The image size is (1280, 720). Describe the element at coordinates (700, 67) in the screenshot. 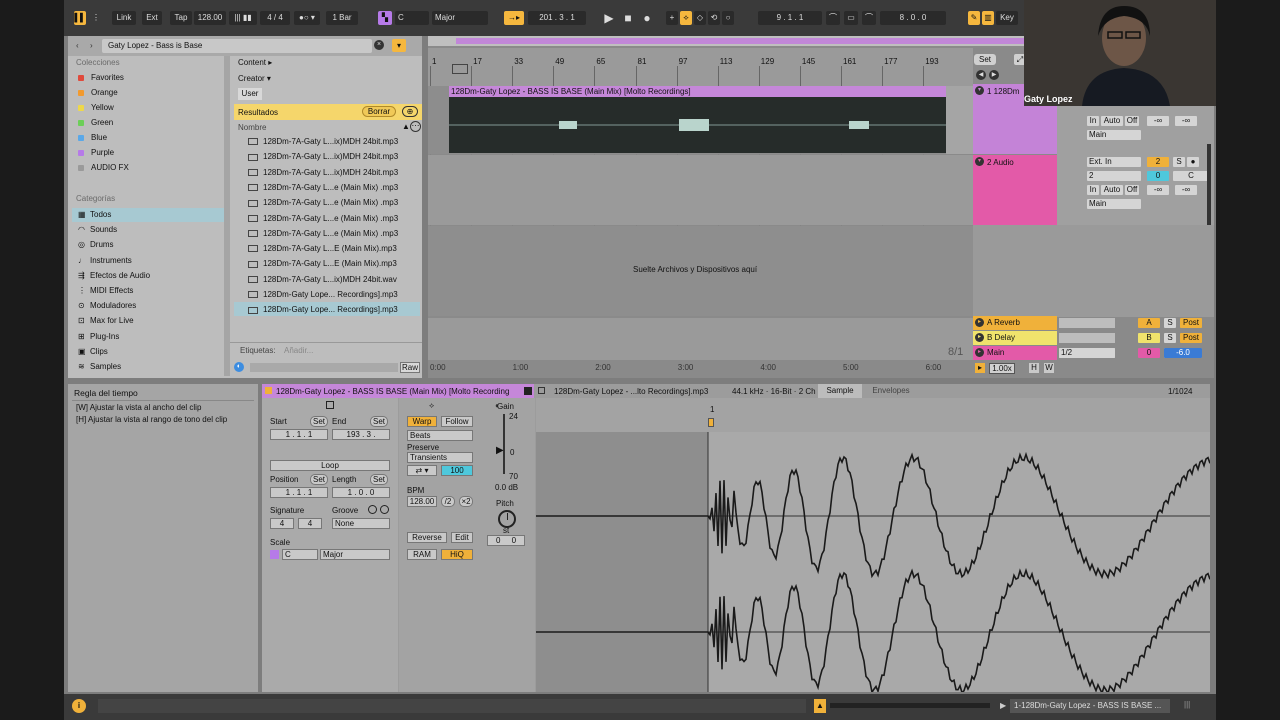

I see `beat-ruler` at that location.